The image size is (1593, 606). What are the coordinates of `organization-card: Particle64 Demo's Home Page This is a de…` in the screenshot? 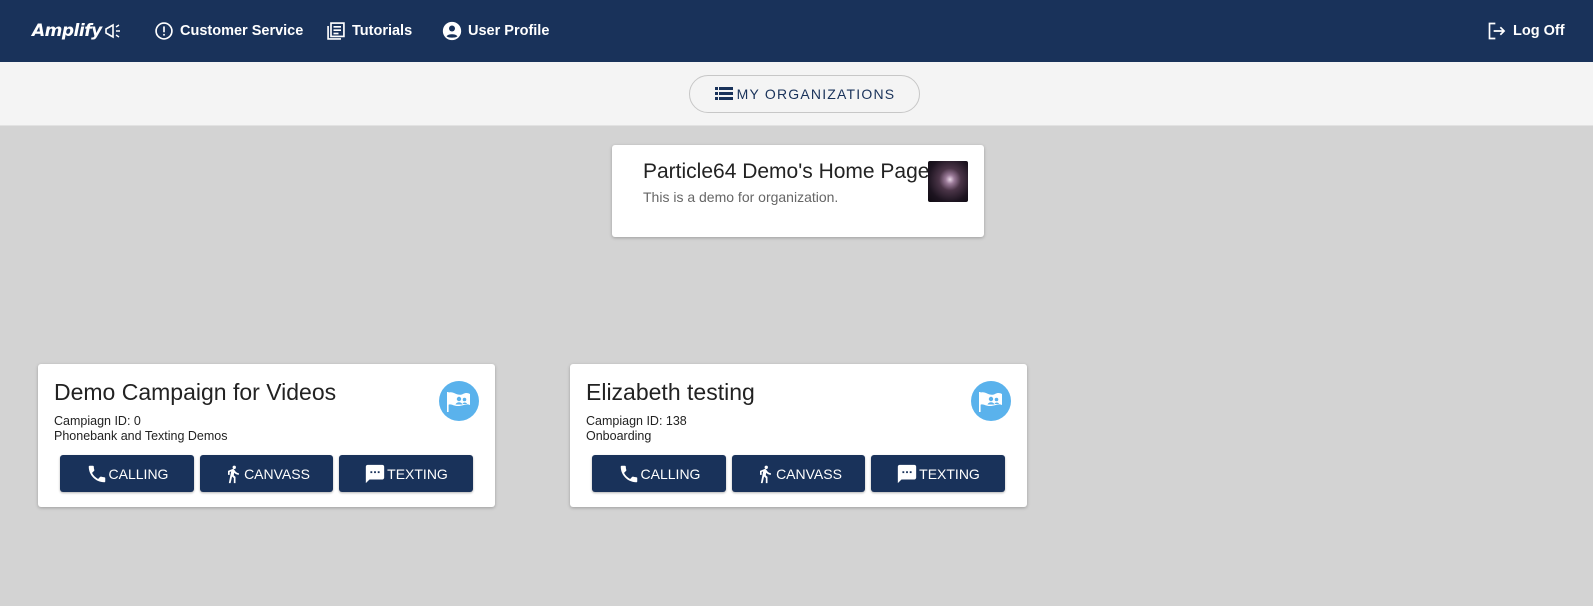 It's located at (798, 191).